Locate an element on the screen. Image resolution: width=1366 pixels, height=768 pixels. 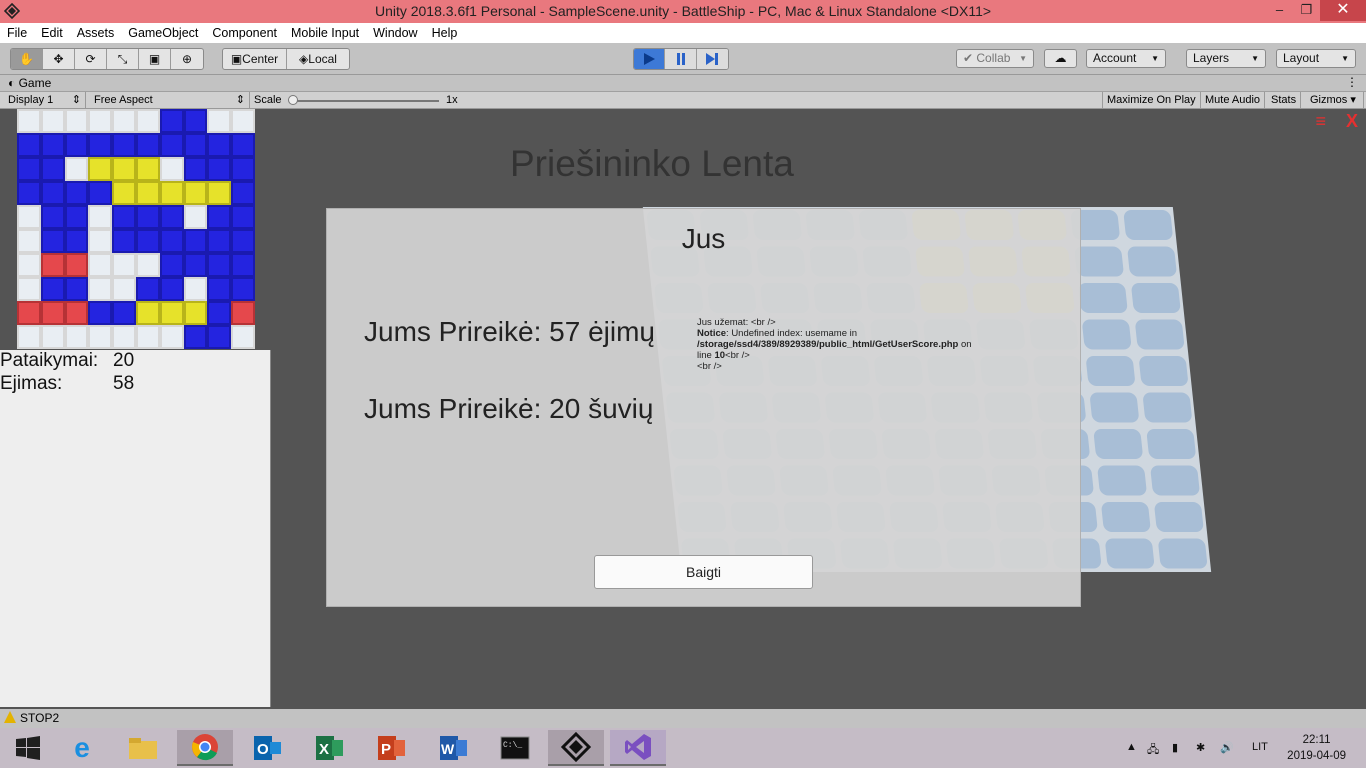
scale-slider-handle is located at coordinates (293, 100).